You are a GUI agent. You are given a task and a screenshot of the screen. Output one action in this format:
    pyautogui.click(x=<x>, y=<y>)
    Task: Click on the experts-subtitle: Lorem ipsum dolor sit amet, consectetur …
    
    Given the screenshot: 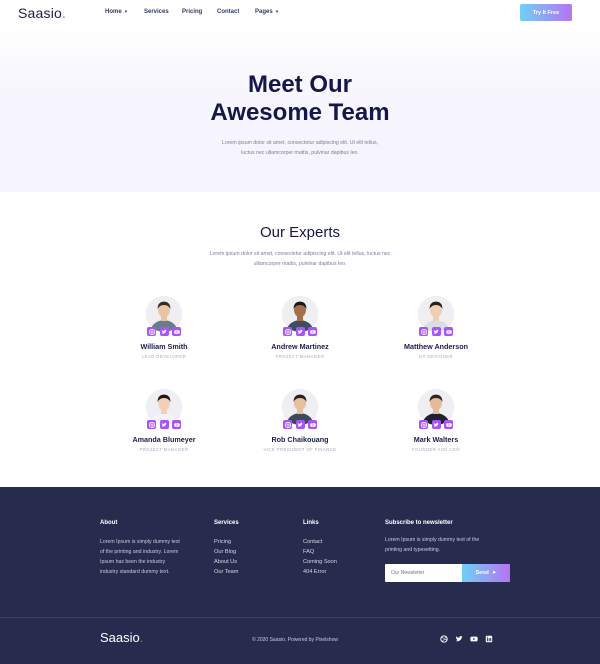 What is the action you would take?
    pyautogui.click(x=300, y=259)
    